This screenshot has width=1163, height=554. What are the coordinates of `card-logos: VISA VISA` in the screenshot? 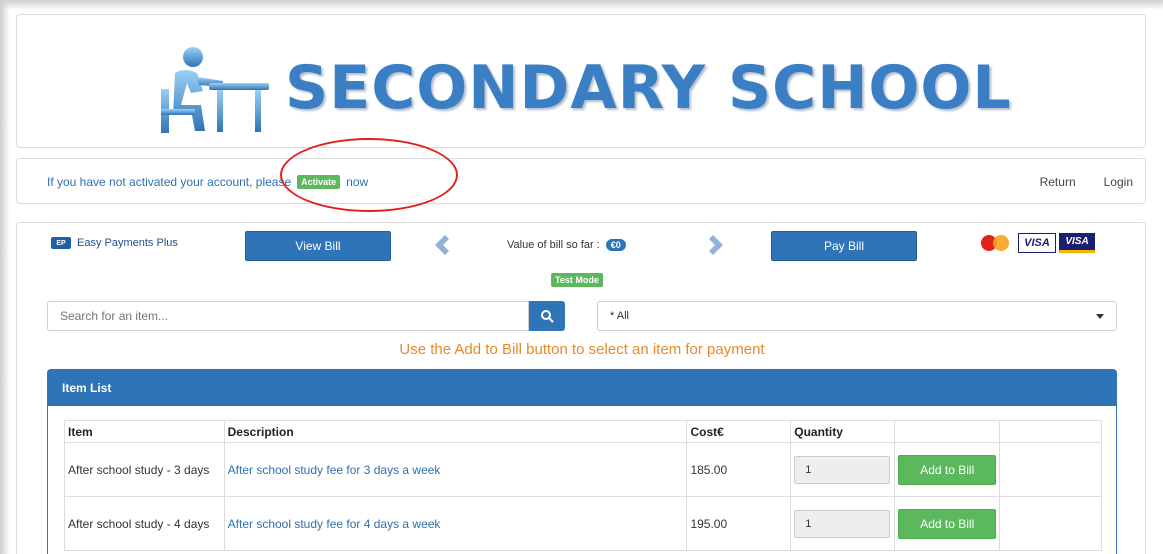 It's located at (1037, 243).